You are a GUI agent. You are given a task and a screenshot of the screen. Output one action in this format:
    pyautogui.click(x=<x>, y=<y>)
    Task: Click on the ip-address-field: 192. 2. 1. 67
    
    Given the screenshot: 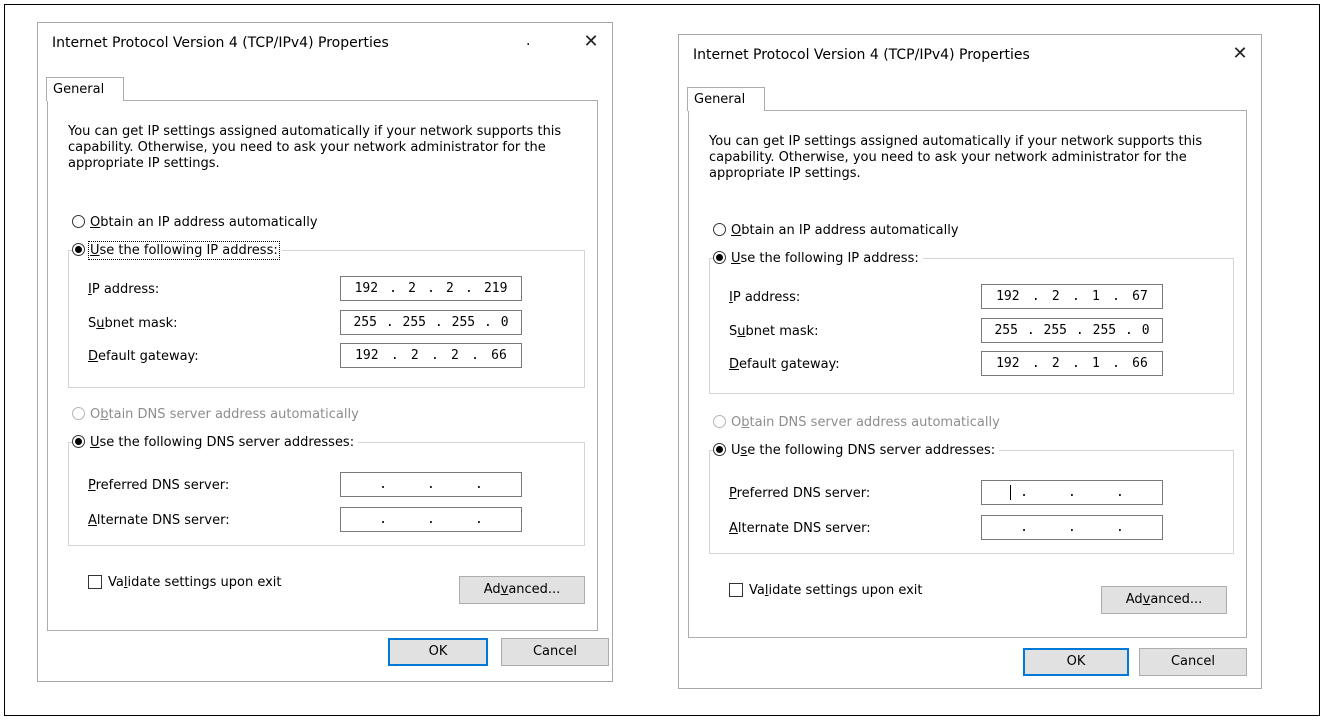 What is the action you would take?
    pyautogui.click(x=1072, y=296)
    